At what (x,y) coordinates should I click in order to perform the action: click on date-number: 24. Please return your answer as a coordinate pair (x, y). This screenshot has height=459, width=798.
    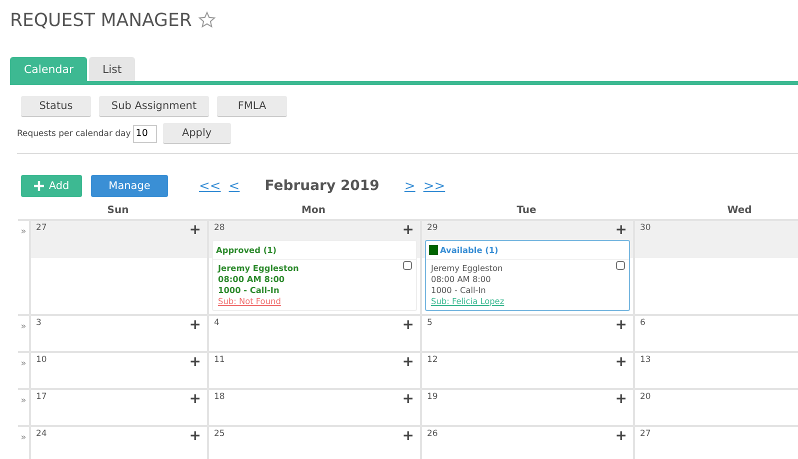
    Looking at the image, I should click on (41, 434).